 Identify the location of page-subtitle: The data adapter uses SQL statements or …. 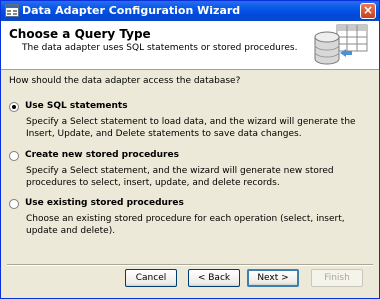
(160, 48).